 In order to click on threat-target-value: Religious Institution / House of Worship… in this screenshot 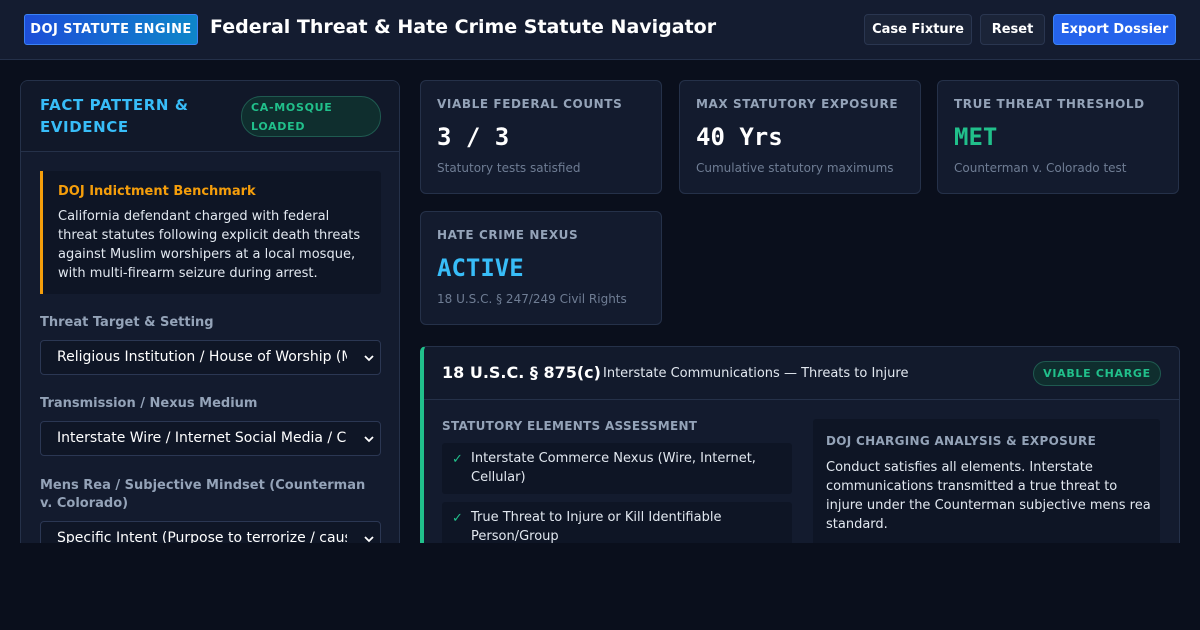, I will do `click(202, 357)`.